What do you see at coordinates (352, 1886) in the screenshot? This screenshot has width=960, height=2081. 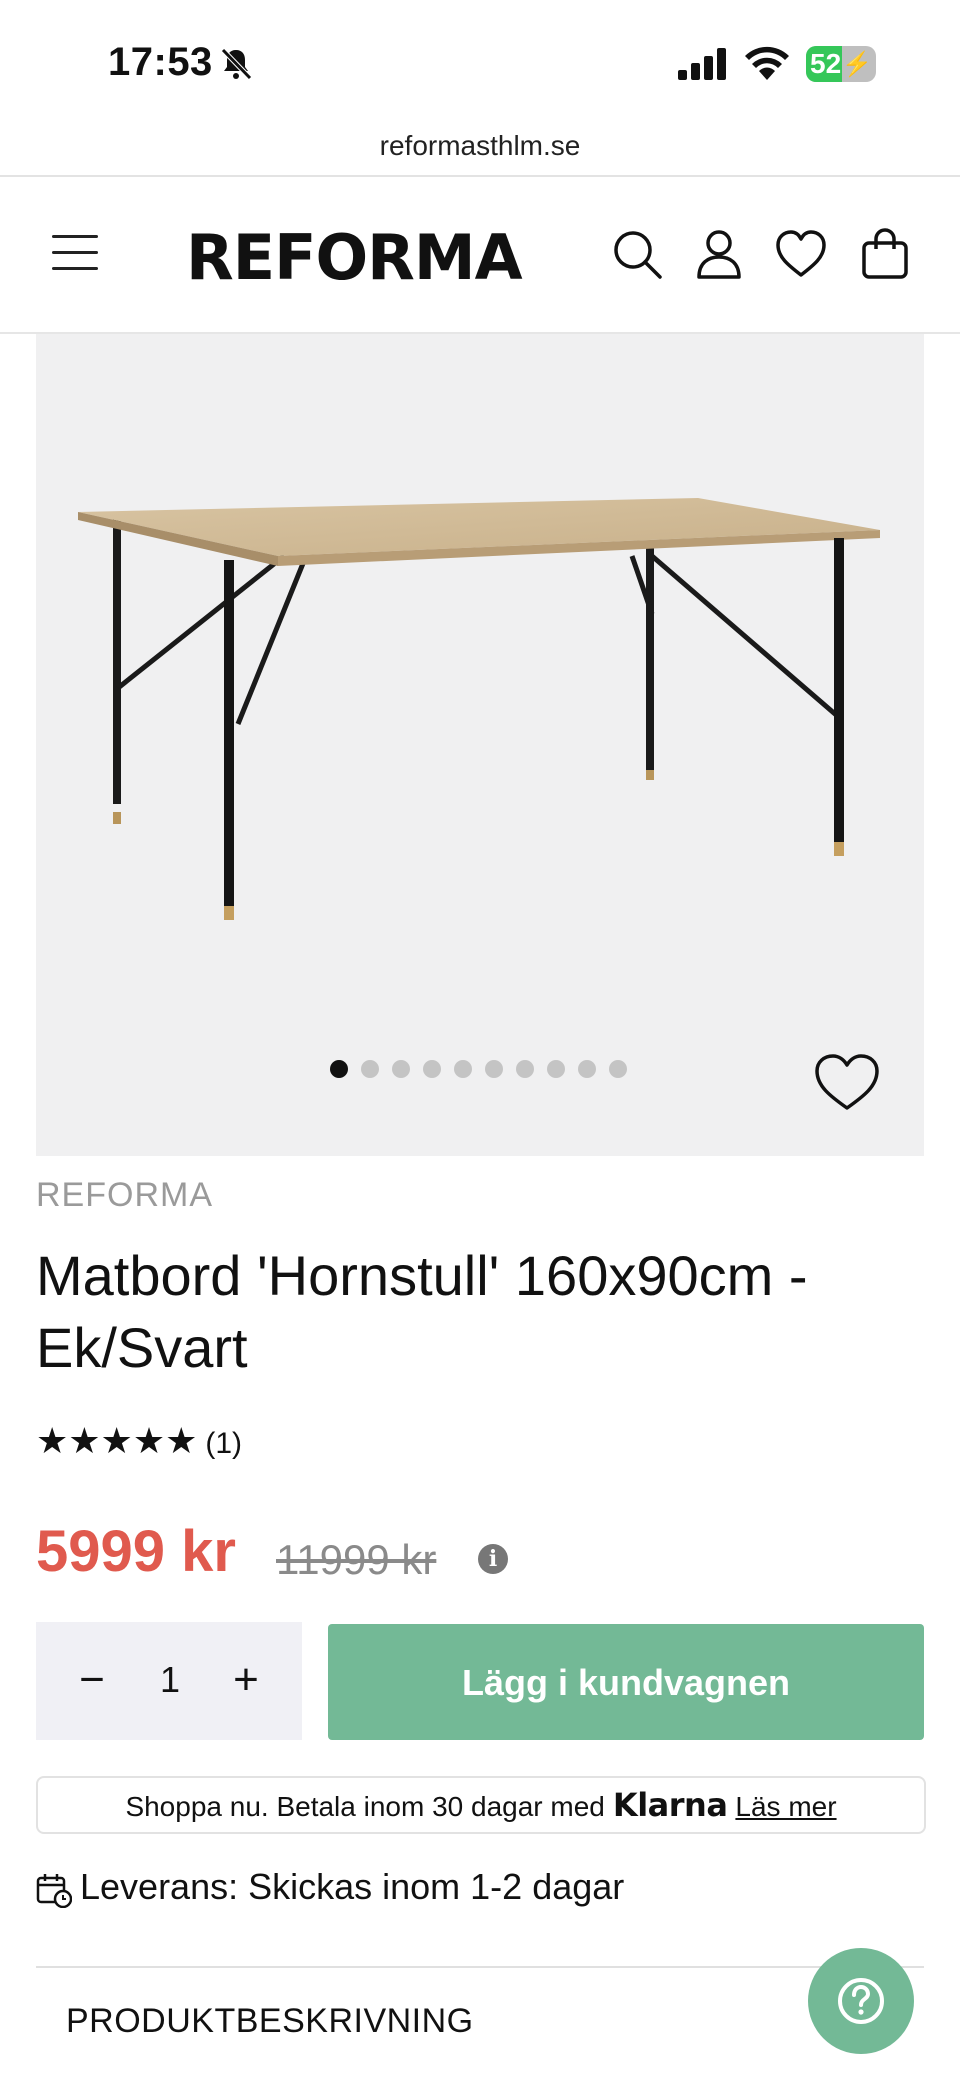 I see `delivery-info: Leverans: Skickas inom 1-2 dagar` at bounding box center [352, 1886].